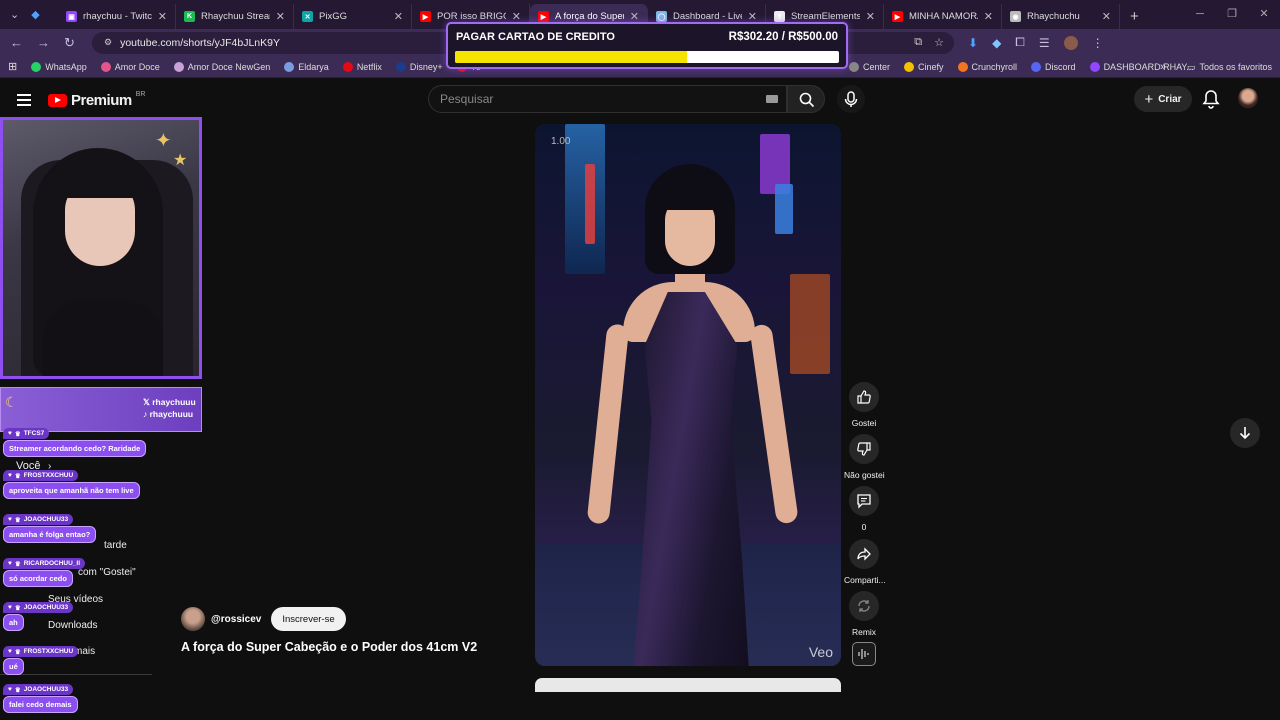 Image resolution: width=1280 pixels, height=720 pixels. What do you see at coordinates (1163, 67) in the screenshot?
I see `more-bookmarks-icon: »` at bounding box center [1163, 67].